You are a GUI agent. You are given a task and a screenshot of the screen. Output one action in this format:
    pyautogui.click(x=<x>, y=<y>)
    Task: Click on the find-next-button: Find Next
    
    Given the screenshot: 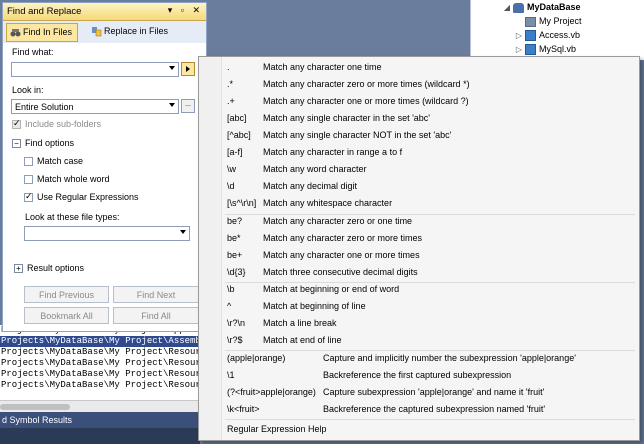 What is the action you would take?
    pyautogui.click(x=156, y=294)
    